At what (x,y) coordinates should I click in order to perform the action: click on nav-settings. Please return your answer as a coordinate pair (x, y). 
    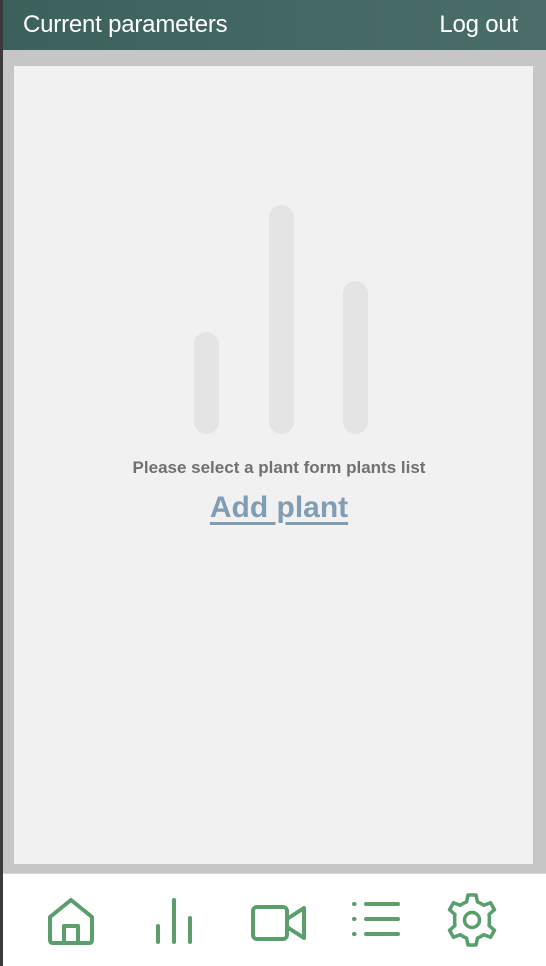
    Looking at the image, I should click on (472, 920).